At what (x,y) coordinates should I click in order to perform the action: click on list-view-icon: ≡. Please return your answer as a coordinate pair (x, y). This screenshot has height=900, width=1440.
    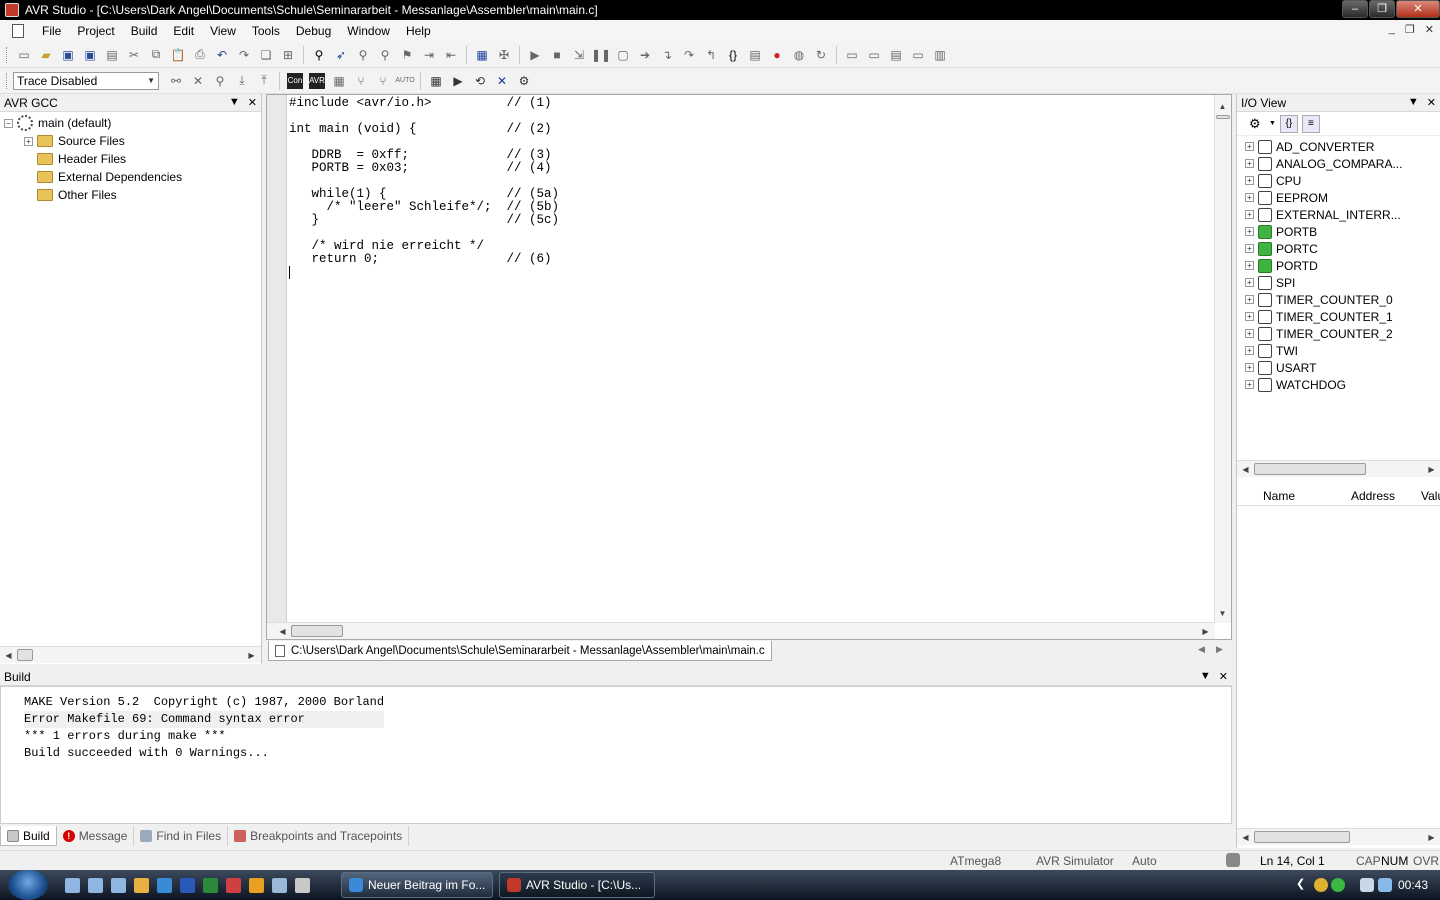
    Looking at the image, I should click on (1310, 123).